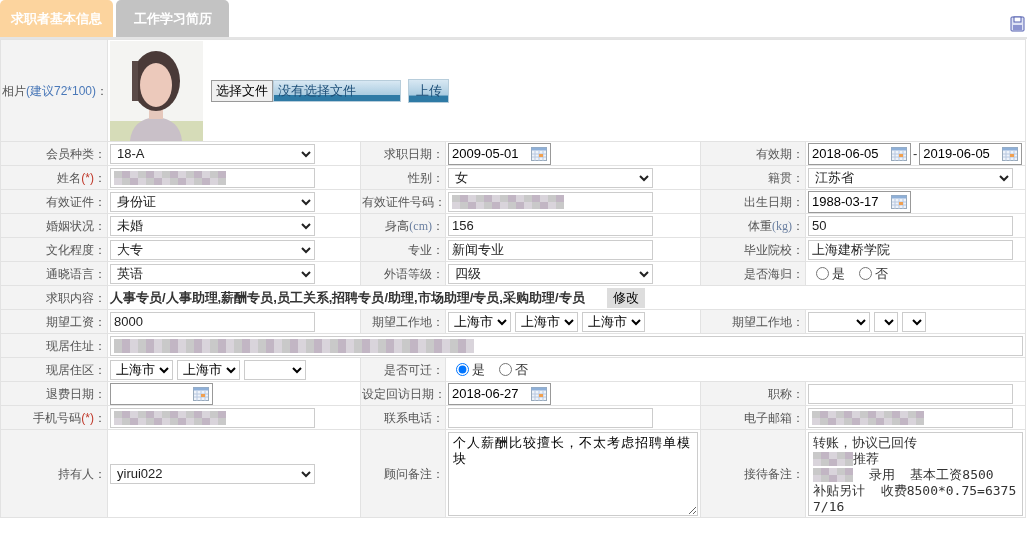 The image size is (1027, 539). I want to click on field-label: 毕业院校：, so click(774, 249).